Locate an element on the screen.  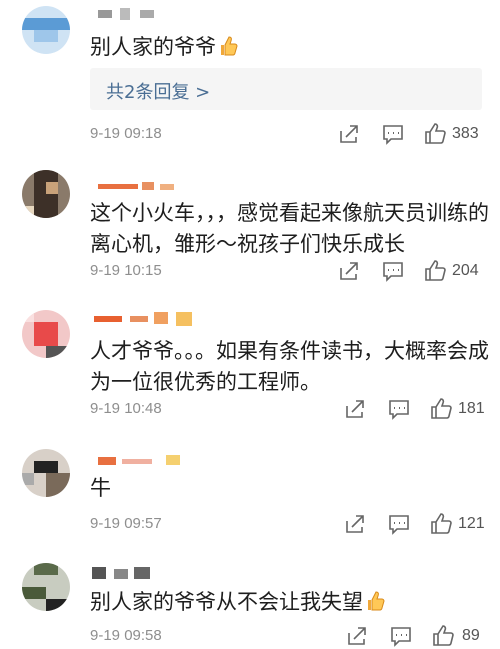
timestamp: 9-19 09:18 is located at coordinates (126, 133).